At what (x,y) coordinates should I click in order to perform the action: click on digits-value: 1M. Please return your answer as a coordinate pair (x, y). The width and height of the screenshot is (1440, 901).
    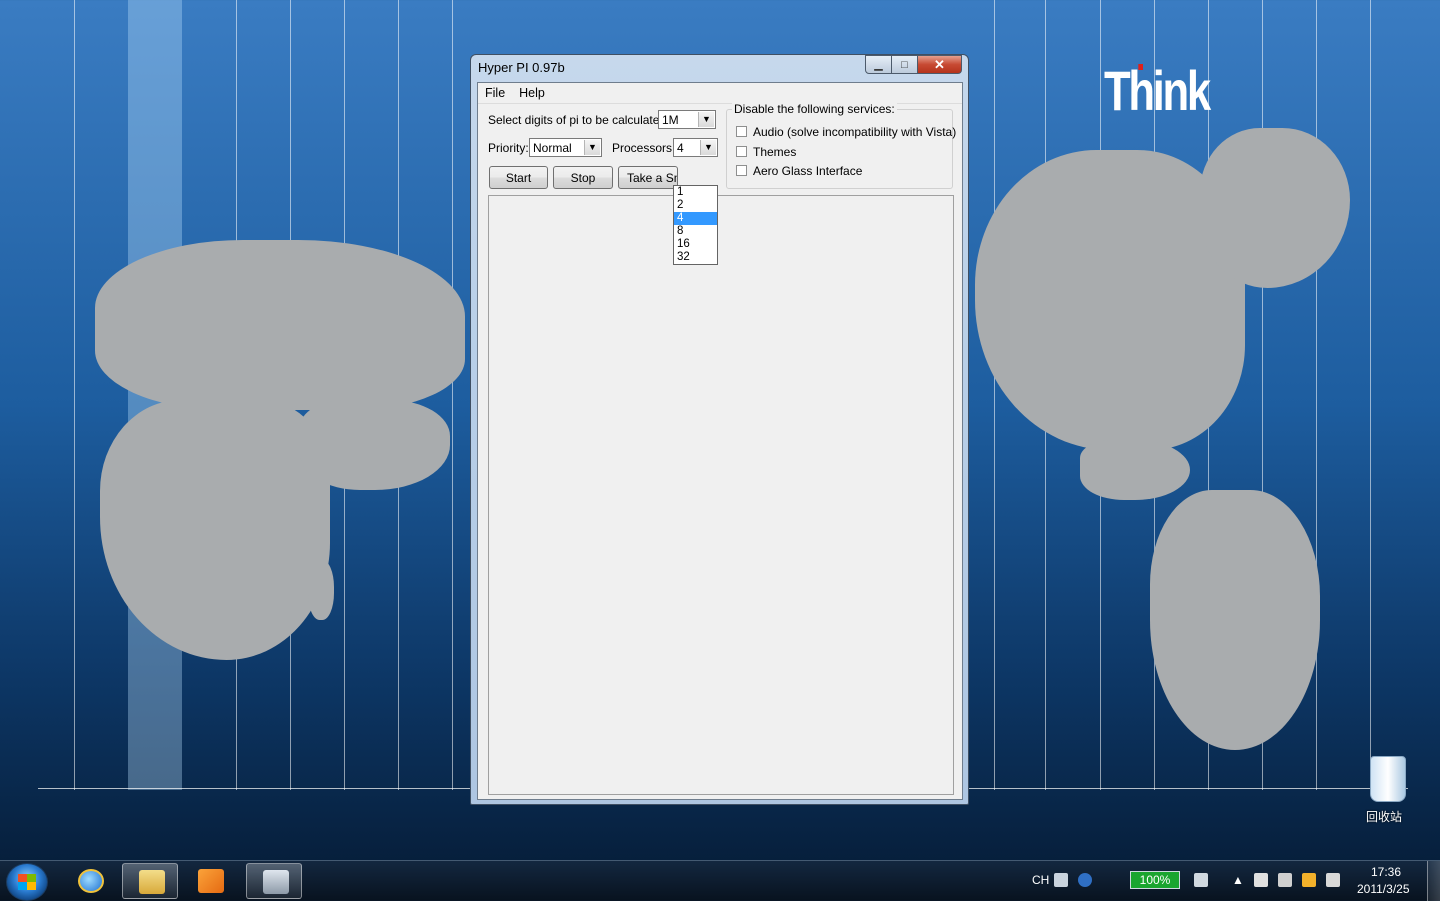
    Looking at the image, I should click on (670, 120).